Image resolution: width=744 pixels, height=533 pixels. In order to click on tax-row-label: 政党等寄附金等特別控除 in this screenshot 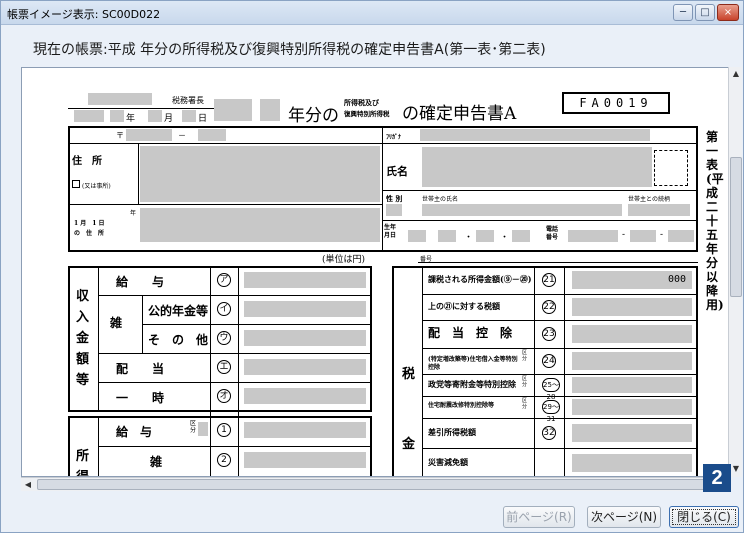, I will do `click(472, 384)`.